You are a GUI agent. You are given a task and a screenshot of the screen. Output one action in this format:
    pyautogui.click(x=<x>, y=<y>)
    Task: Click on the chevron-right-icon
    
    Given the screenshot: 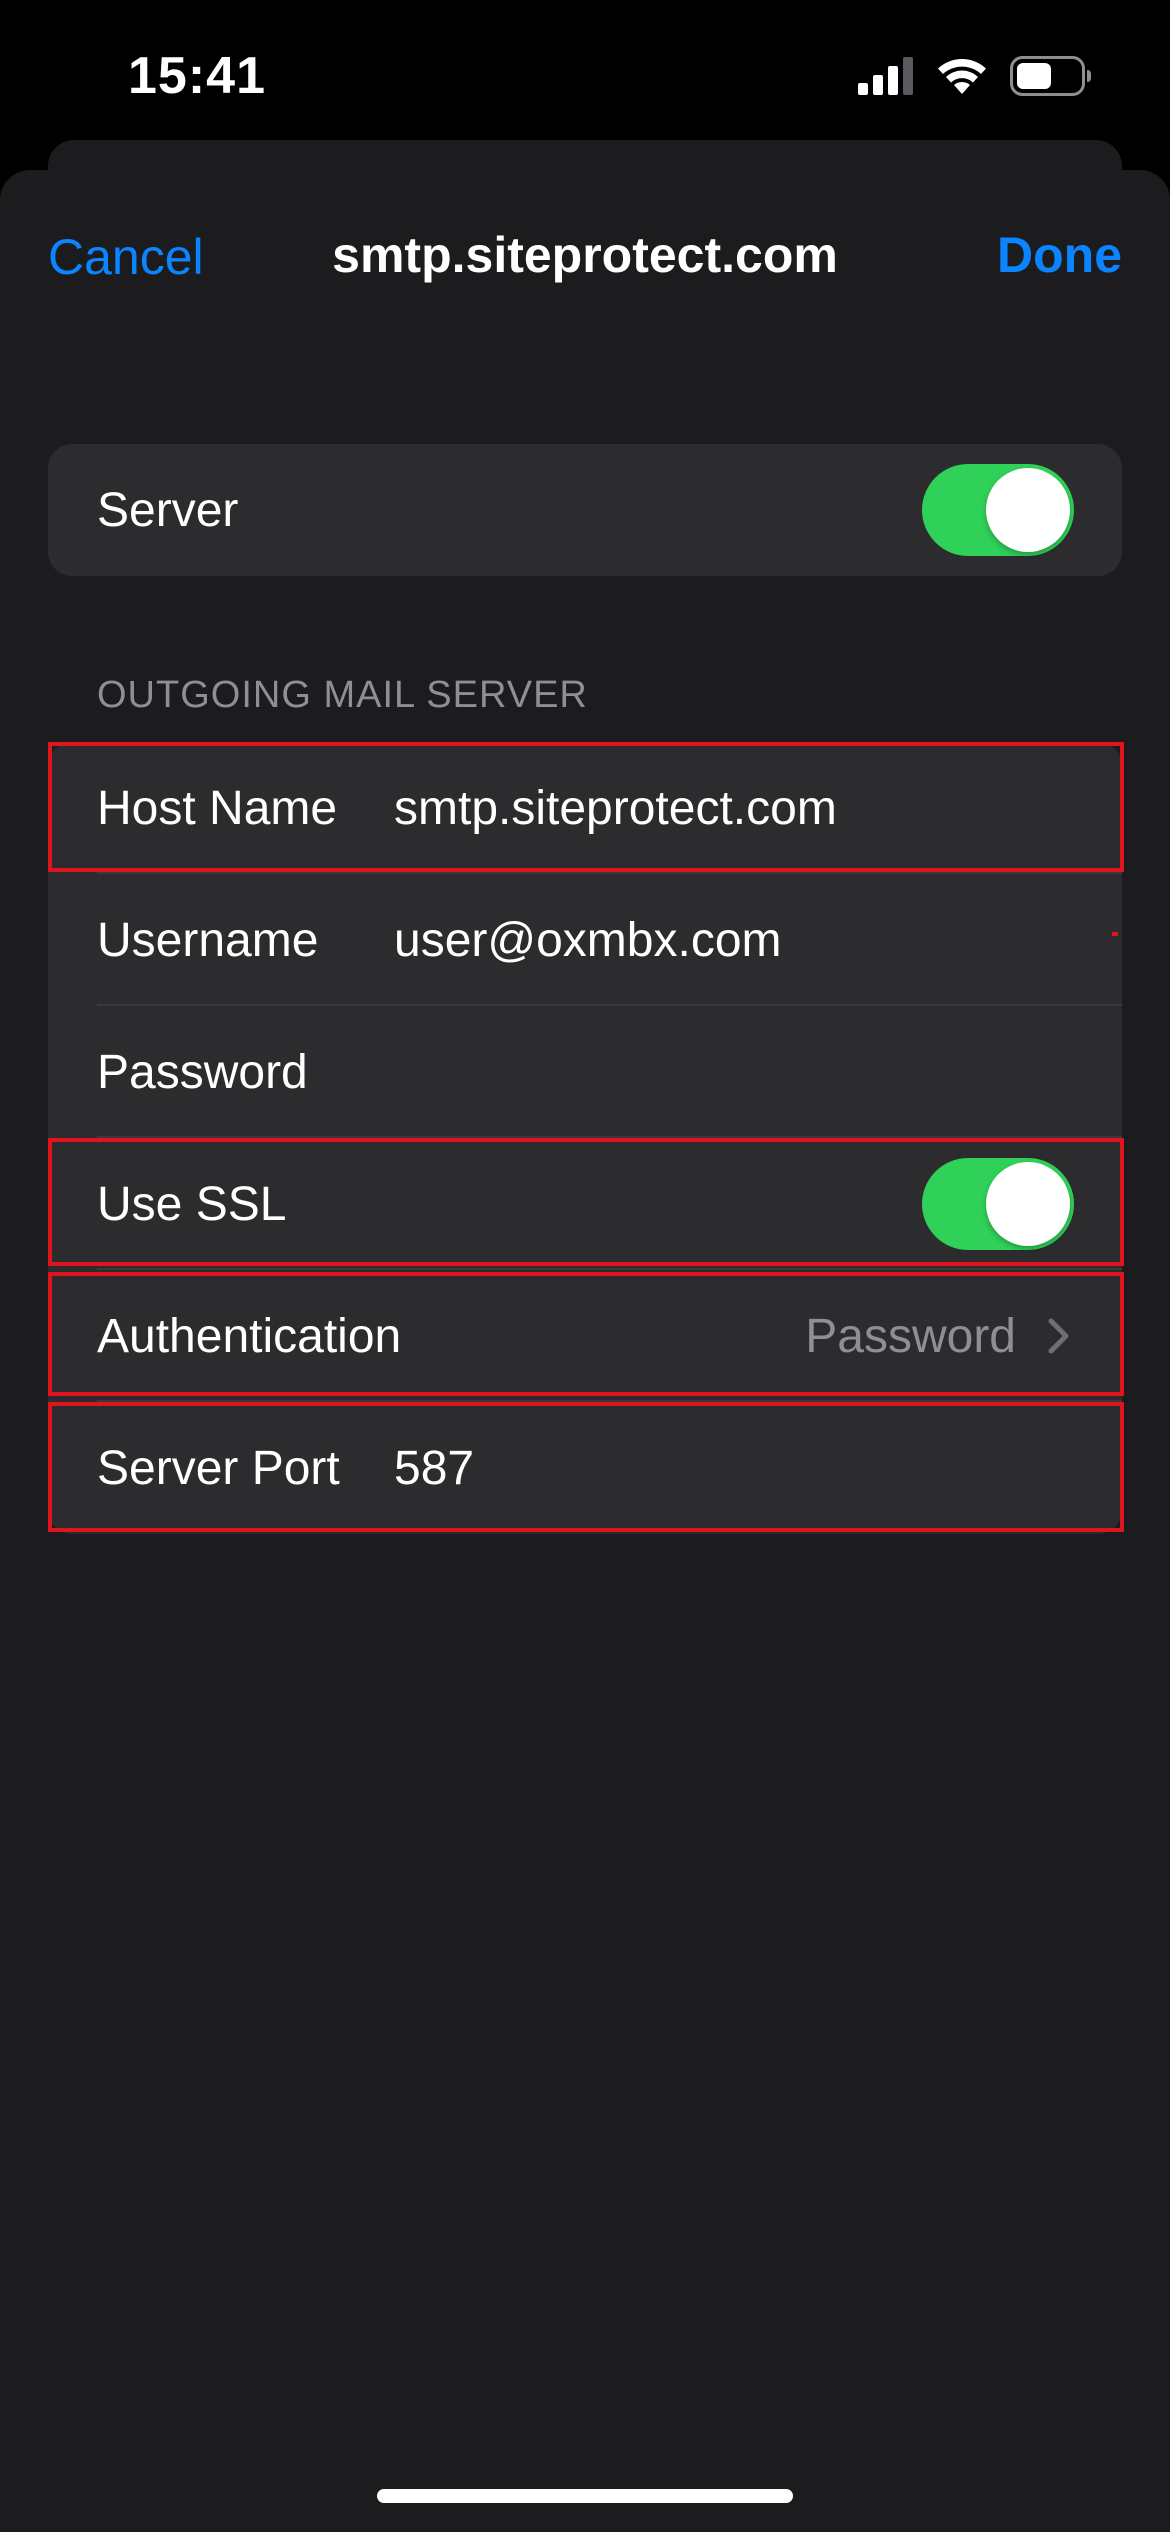 What is the action you would take?
    pyautogui.click(x=1059, y=1336)
    